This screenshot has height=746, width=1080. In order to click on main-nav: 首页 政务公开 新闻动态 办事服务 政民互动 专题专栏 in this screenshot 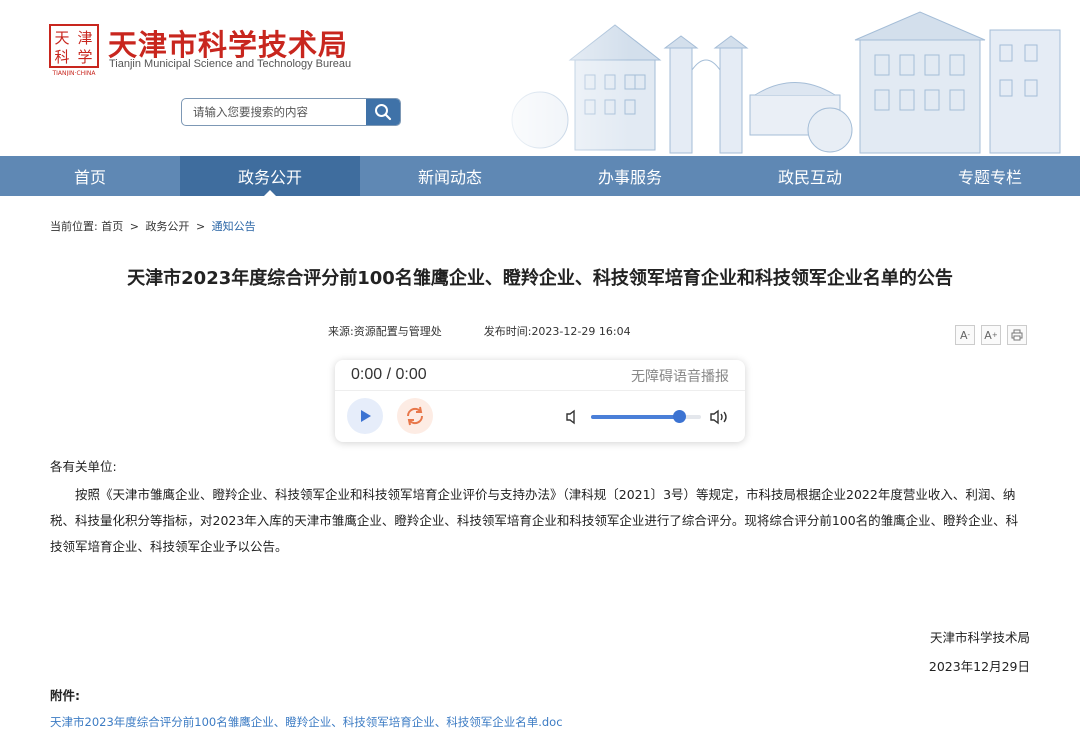, I will do `click(540, 176)`.